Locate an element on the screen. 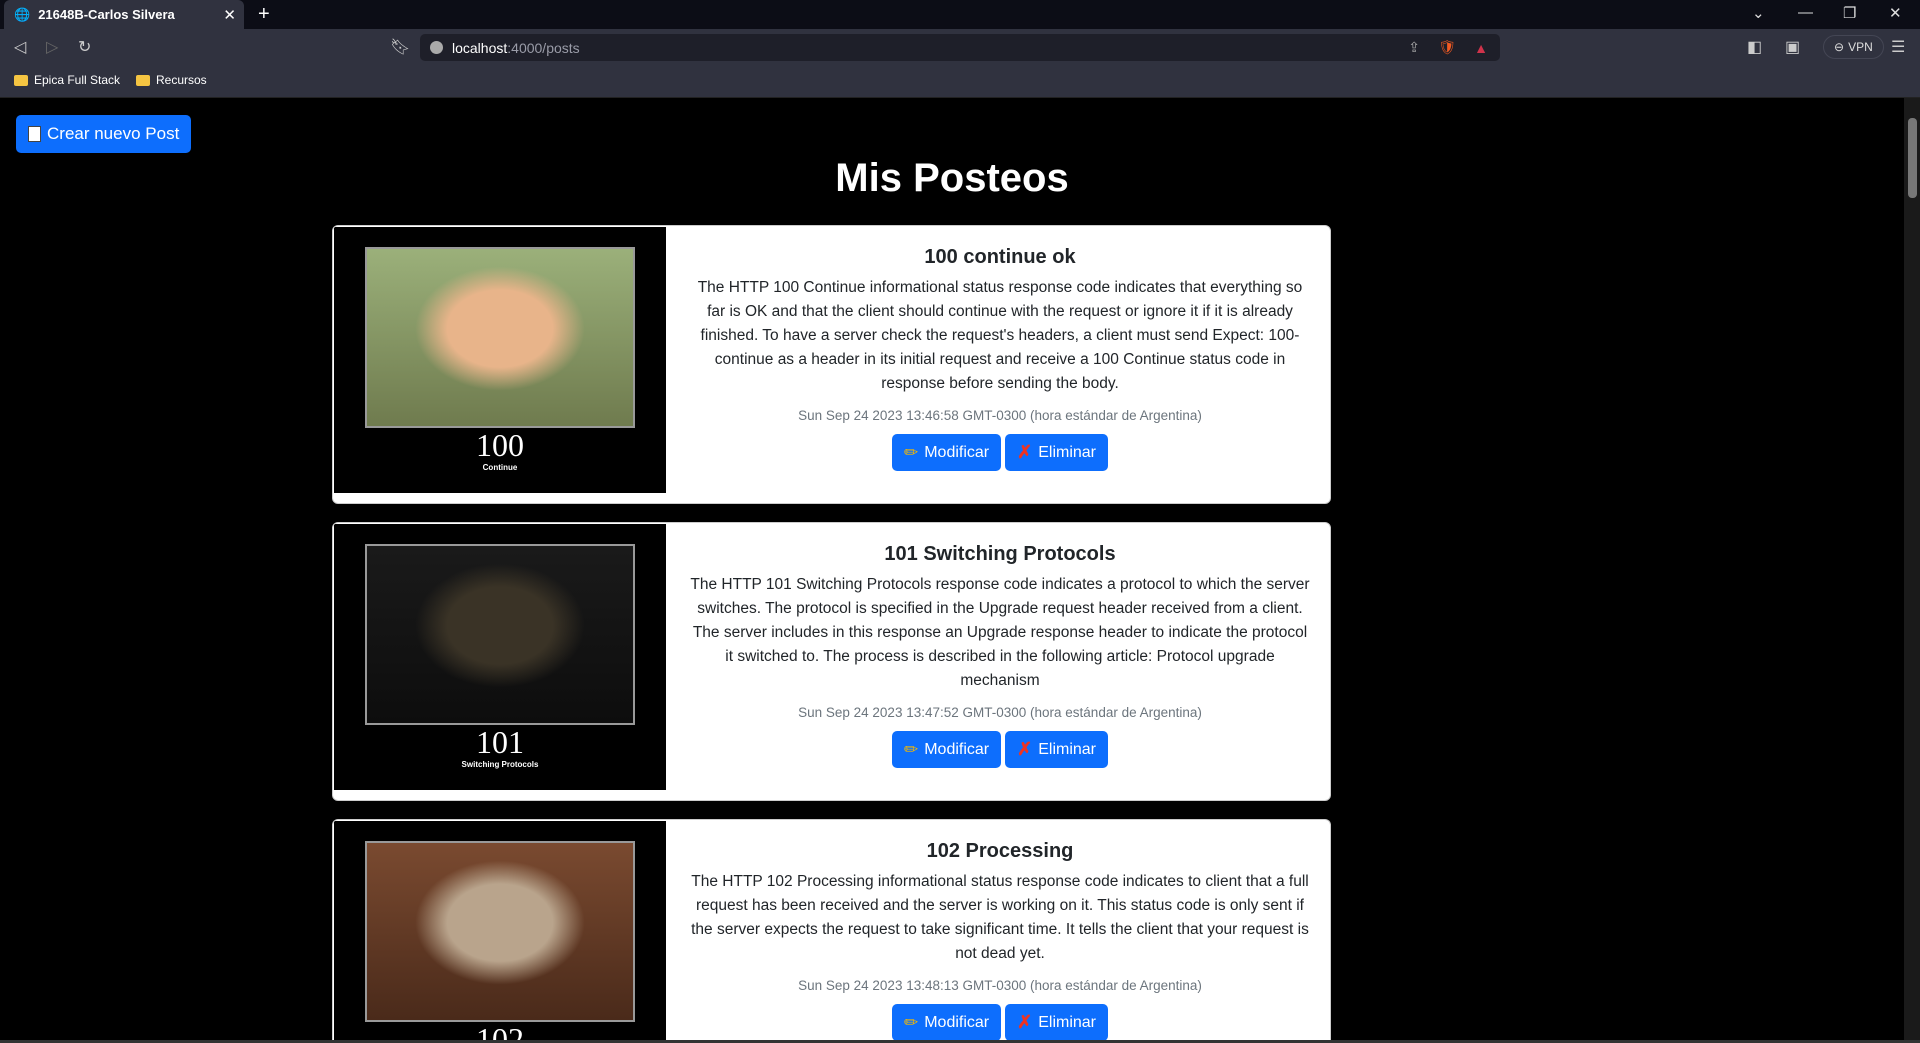 This screenshot has height=1043, width=1920. post-title: 100 continue ok is located at coordinates (1000, 257).